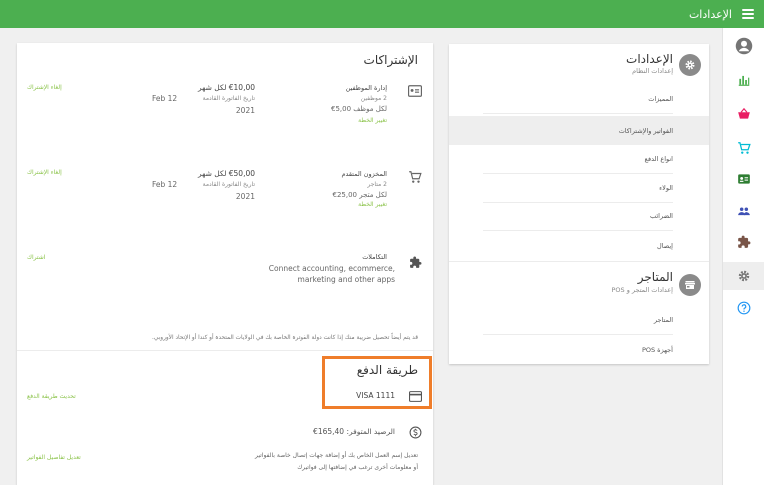 The width and height of the screenshot is (764, 485). I want to click on subscription-unit-price: €25,00 لكل متجر, so click(360, 195).